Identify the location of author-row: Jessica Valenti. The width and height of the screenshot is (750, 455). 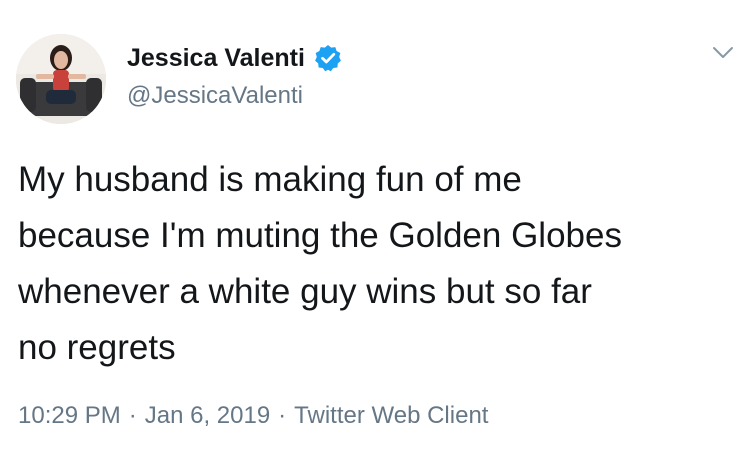
(235, 58).